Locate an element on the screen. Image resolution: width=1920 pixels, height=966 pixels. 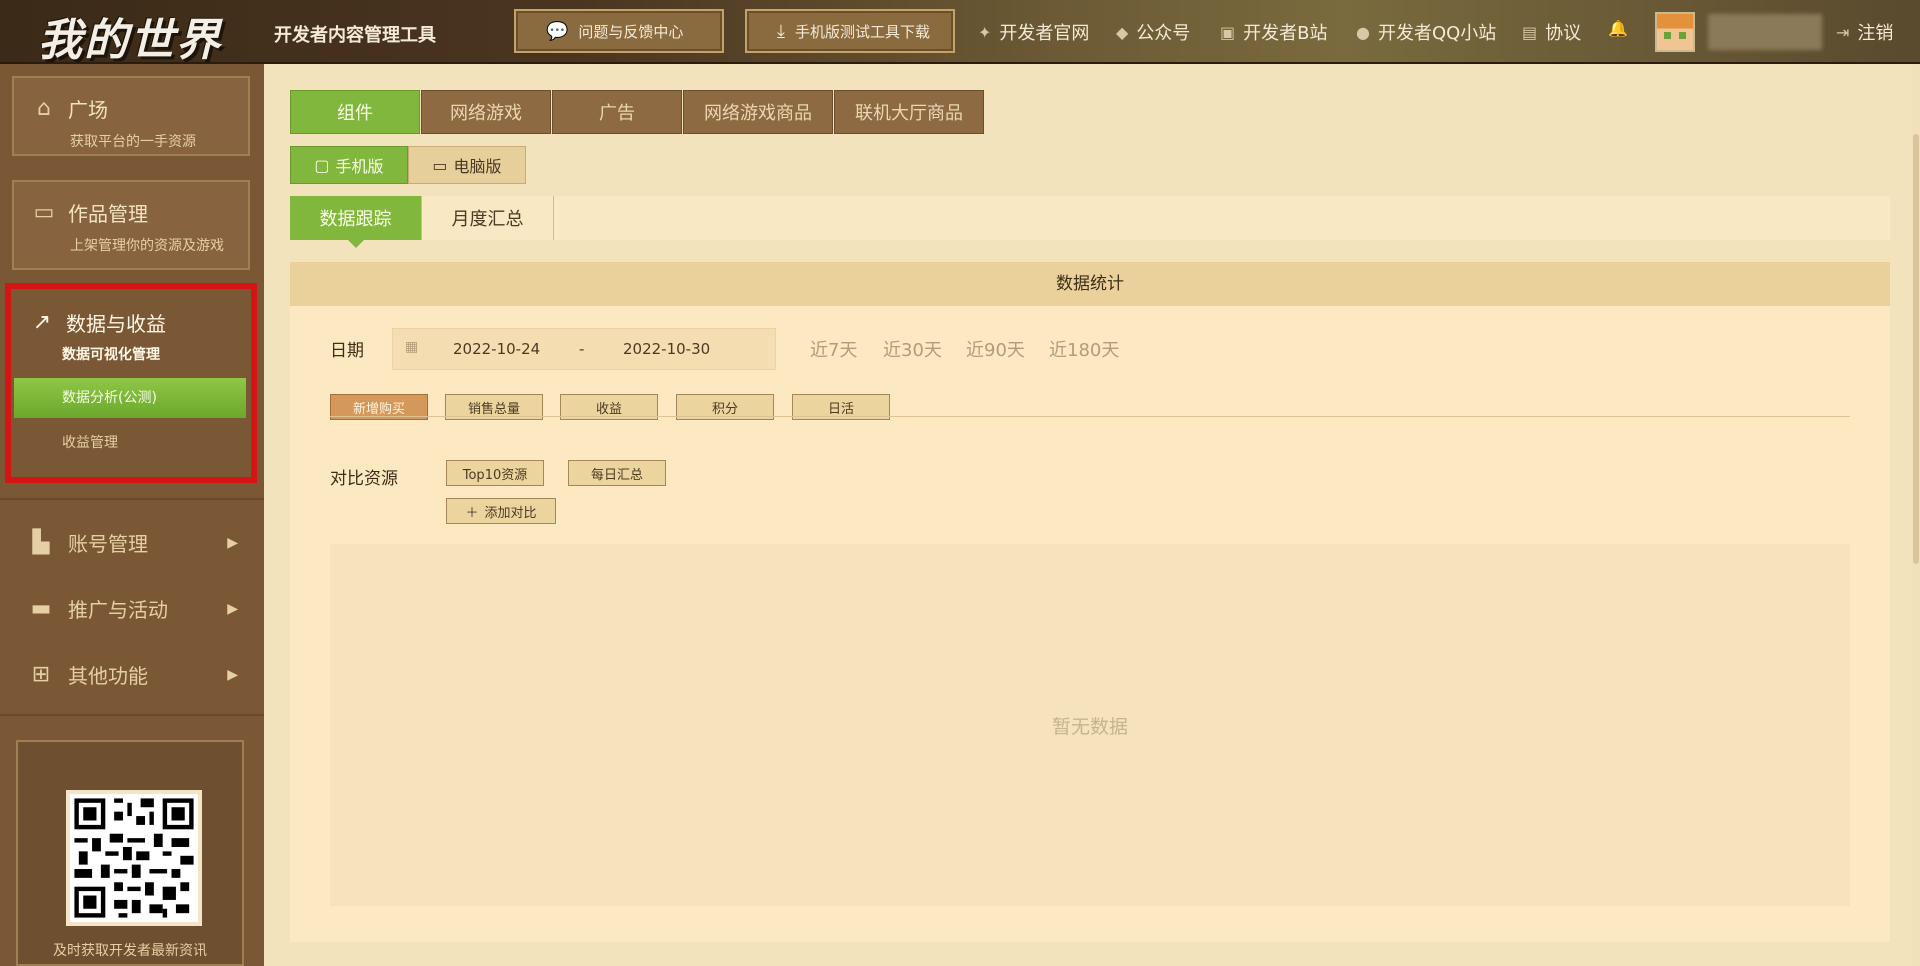
logout-label: 注销 is located at coordinates (1875, 33).